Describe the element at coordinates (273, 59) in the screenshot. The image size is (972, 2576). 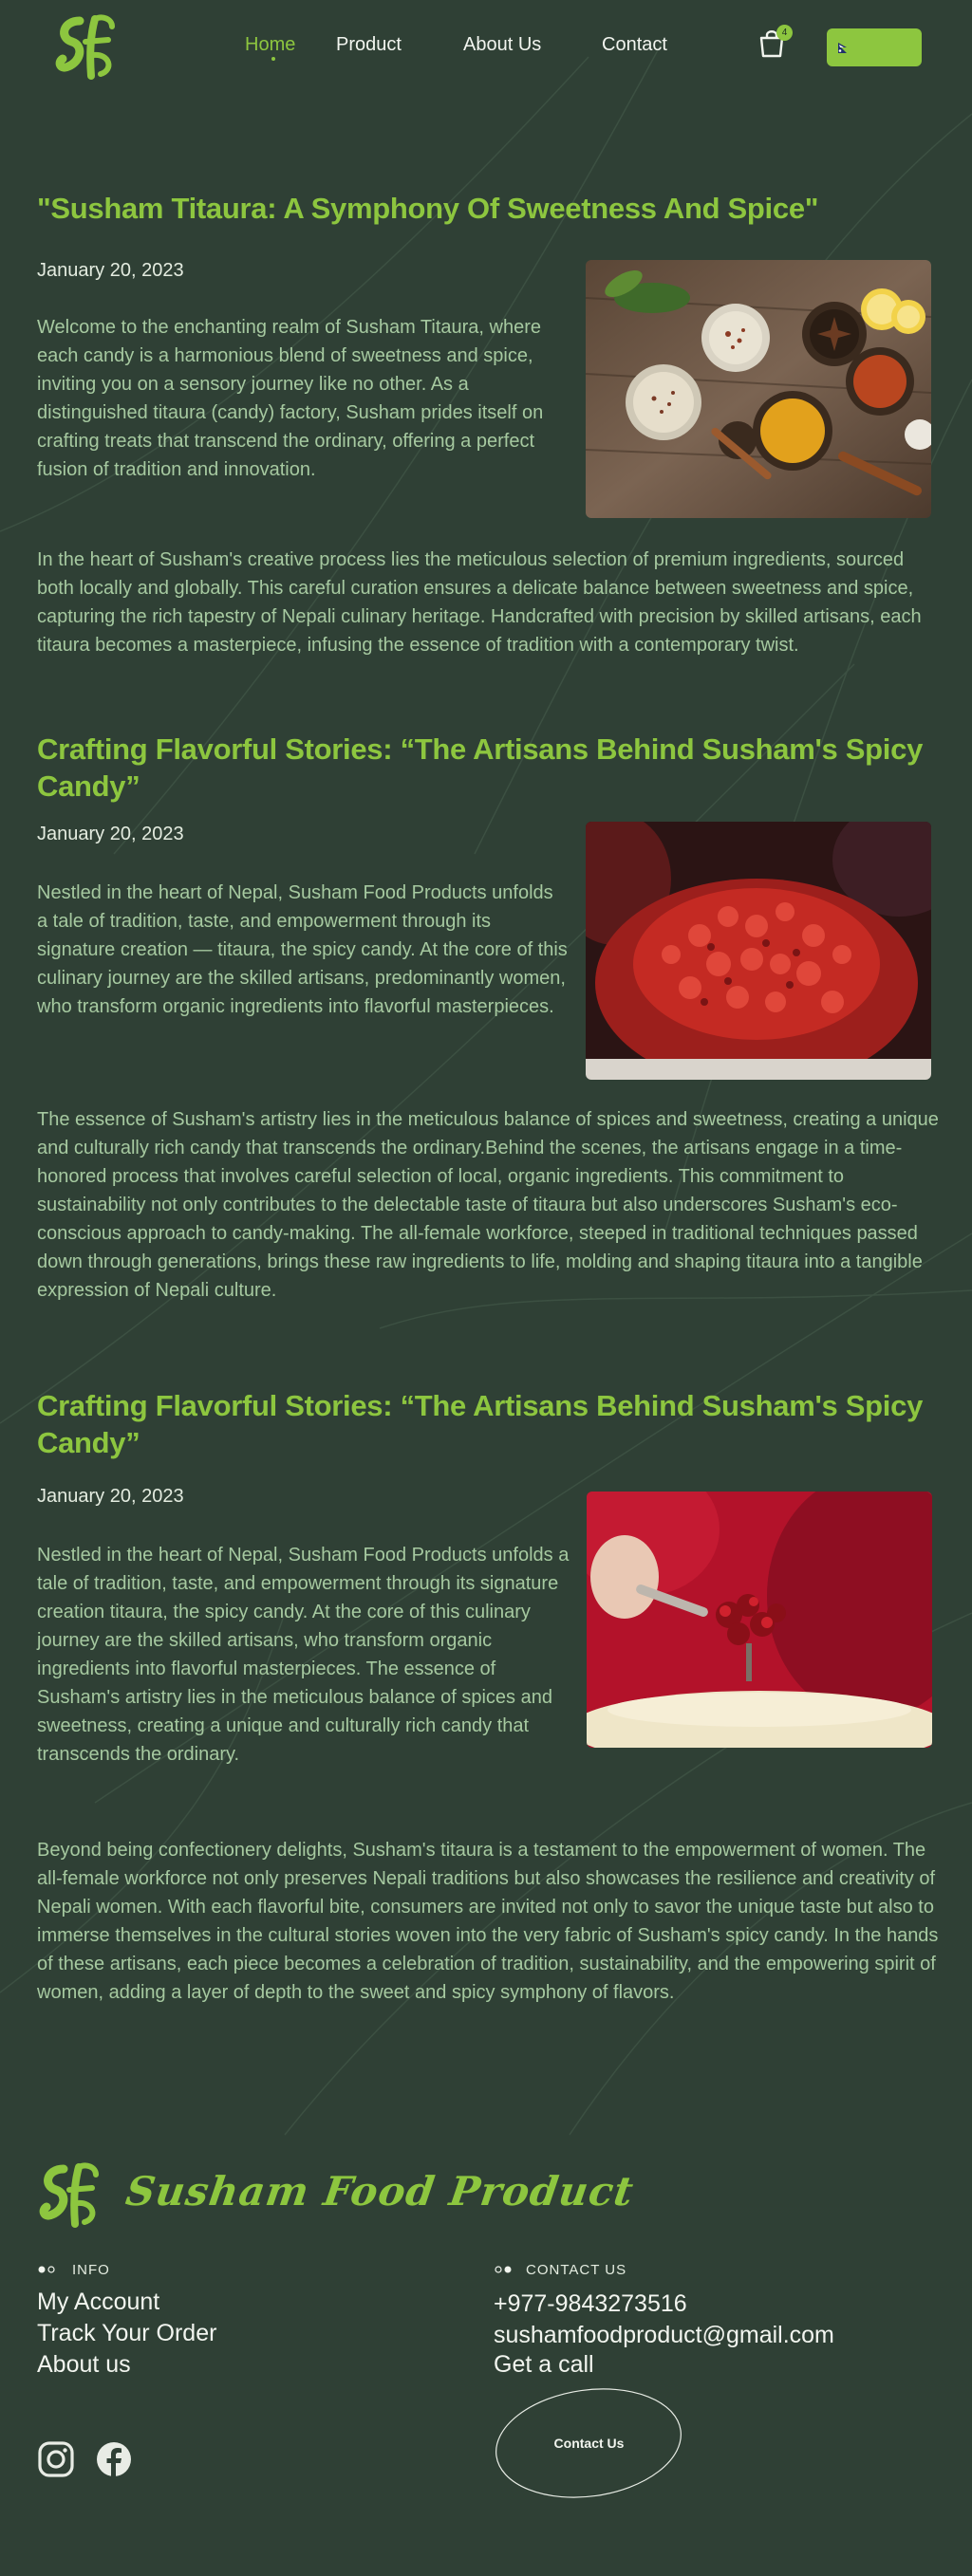
I see `active-indicator` at that location.